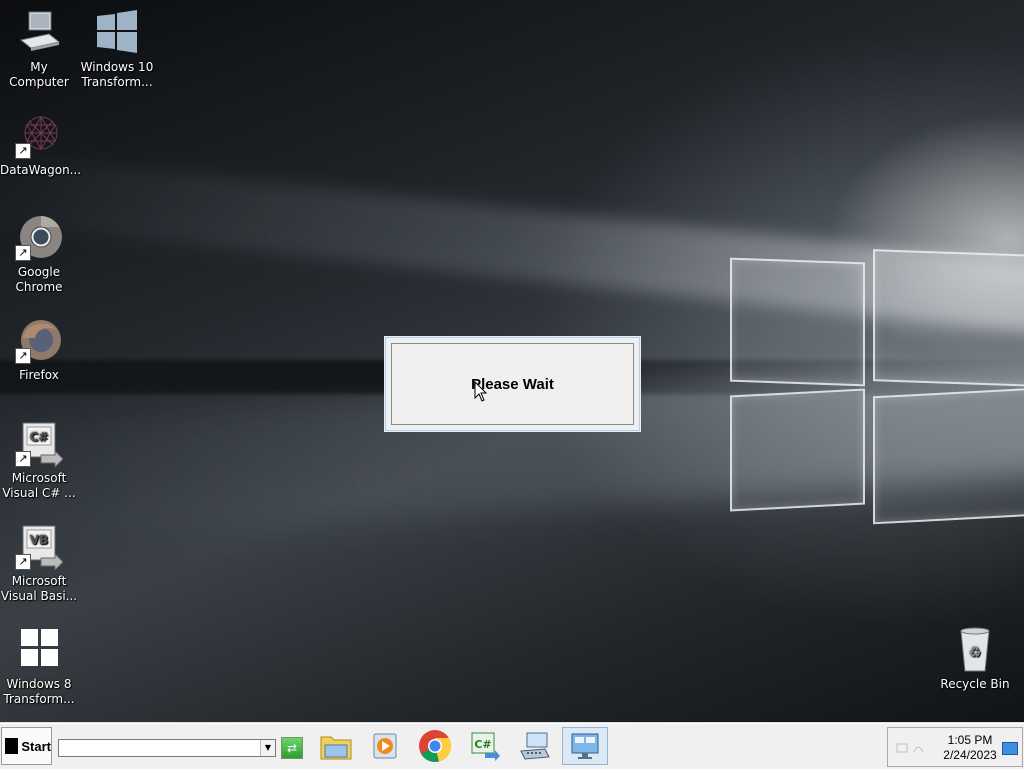 This screenshot has width=1024, height=769. I want to click on clock-time: 1:05 PM, so click(970, 740).